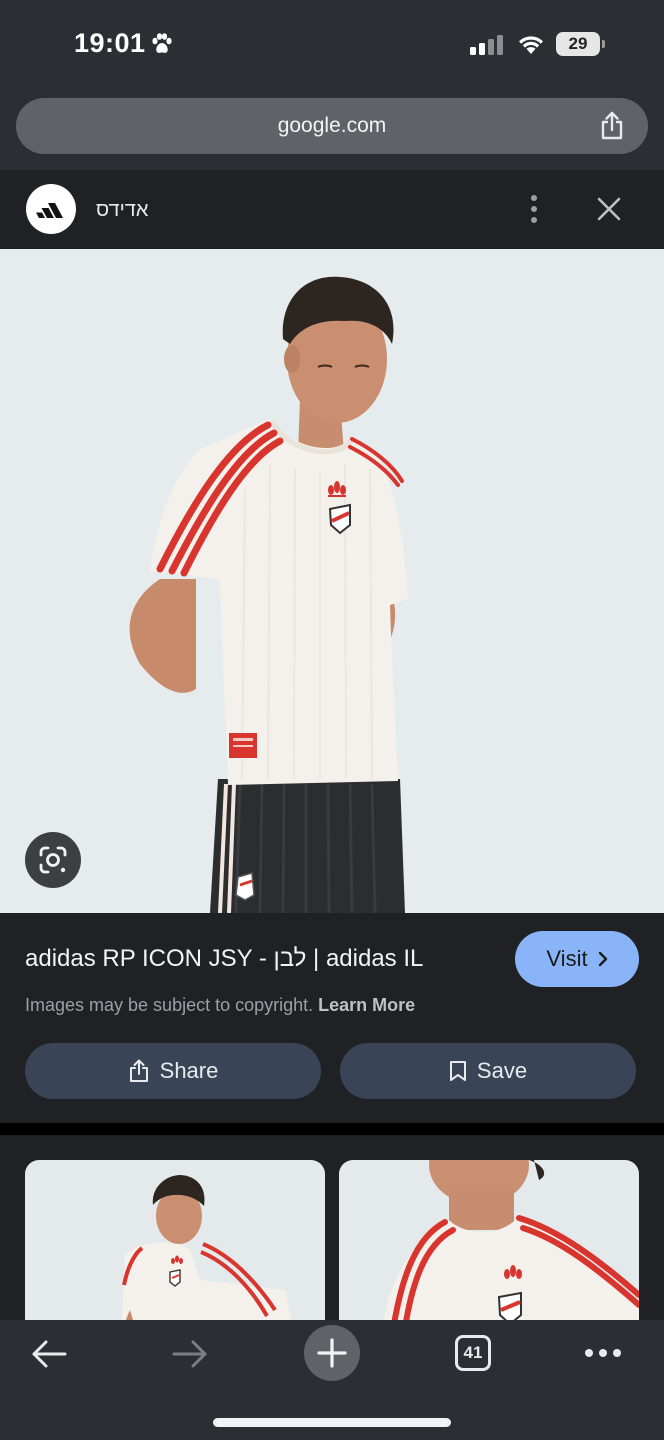 The width and height of the screenshot is (664, 1440). Describe the element at coordinates (609, 209) in the screenshot. I see `close-icon` at that location.